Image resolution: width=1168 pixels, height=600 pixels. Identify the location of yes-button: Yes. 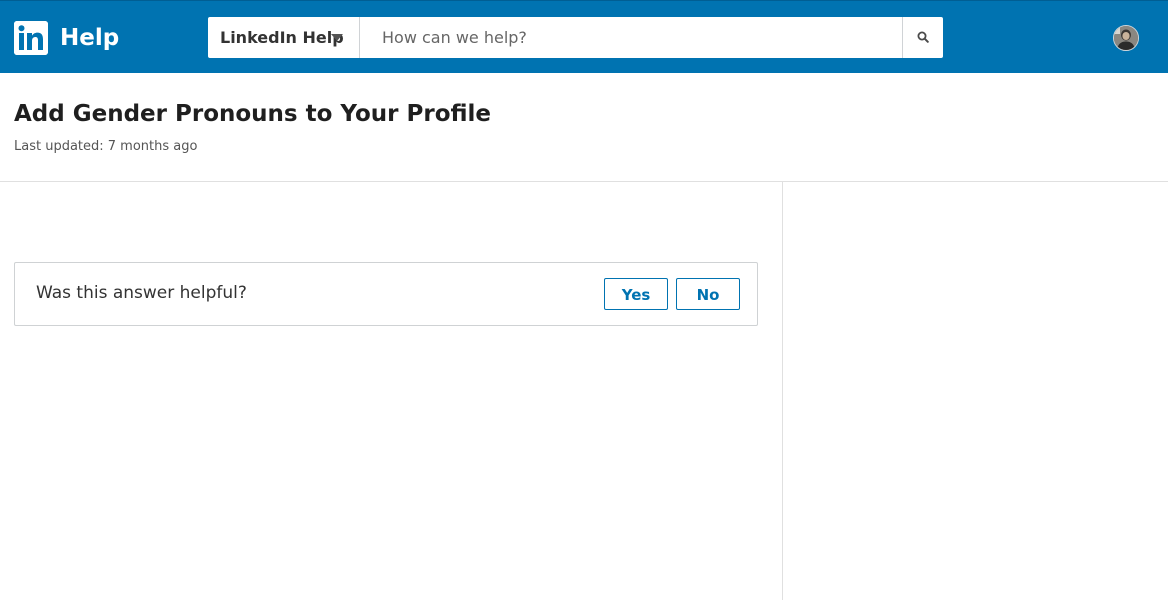
(636, 294).